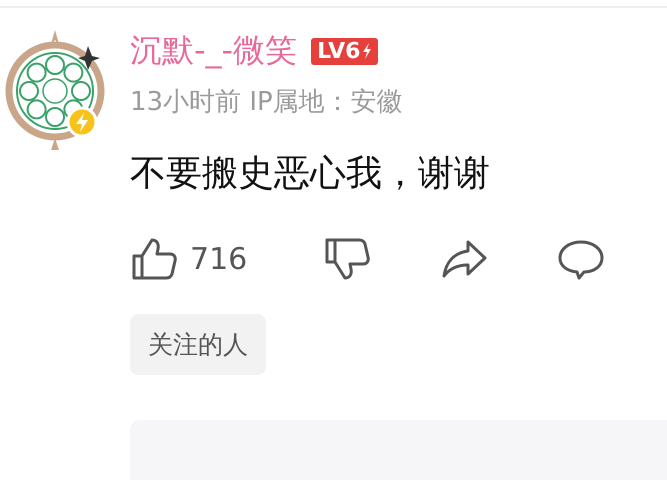 This screenshot has width=667, height=500. I want to click on level-badge: LV6, so click(344, 51).